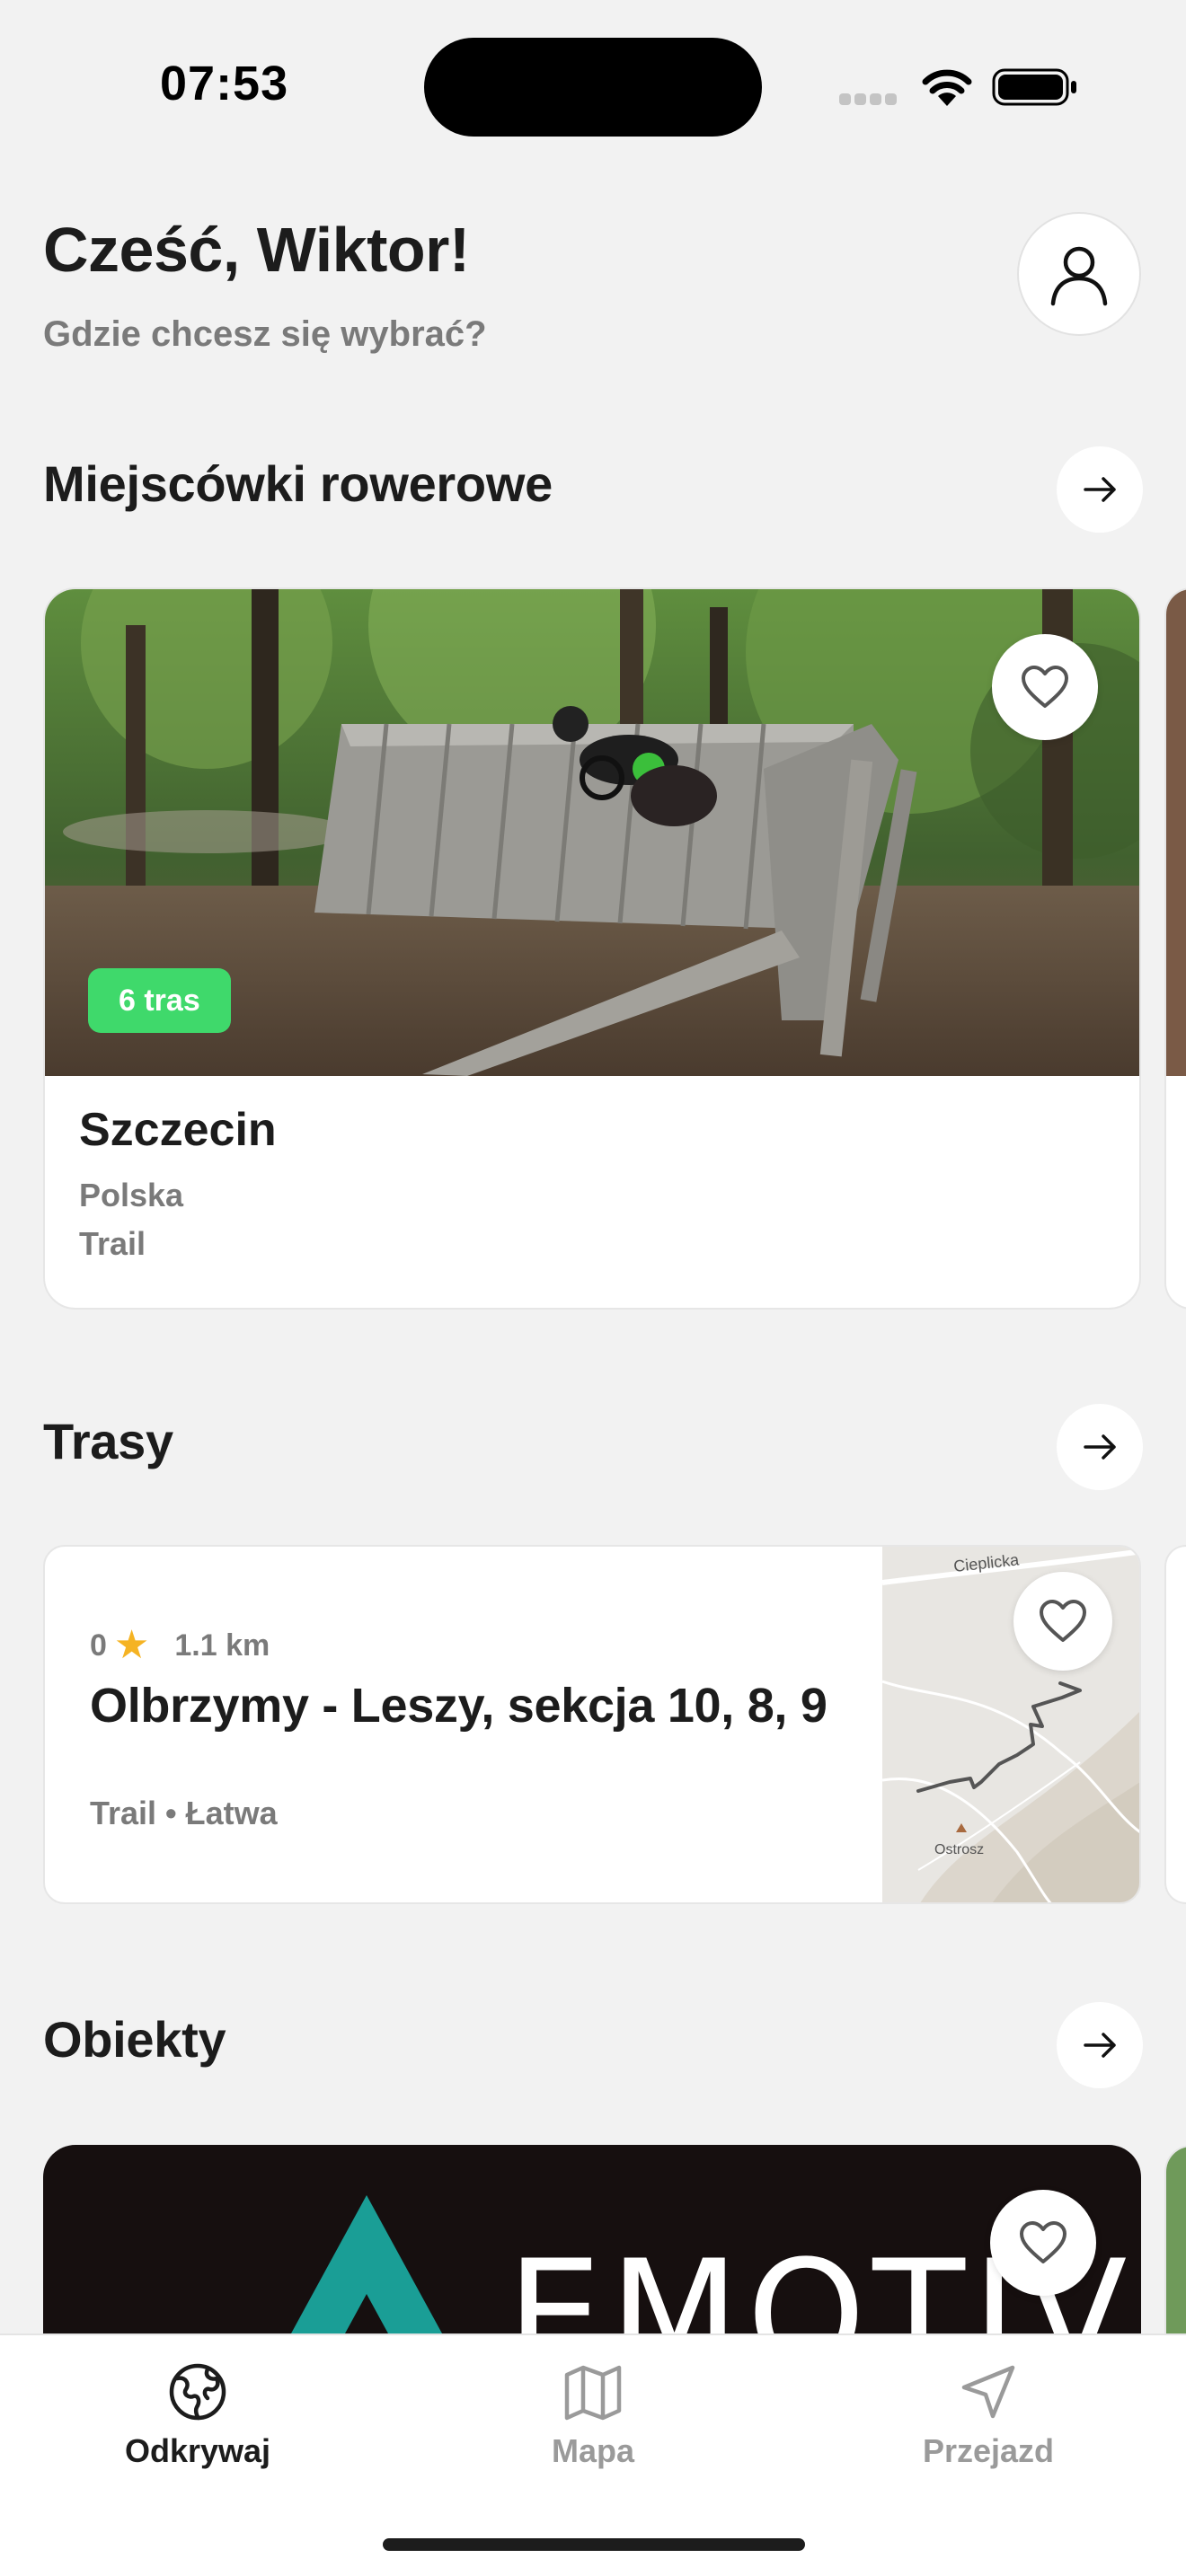 This screenshot has height=2576, width=1186. I want to click on next-spot-card-peek, so click(1175, 948).